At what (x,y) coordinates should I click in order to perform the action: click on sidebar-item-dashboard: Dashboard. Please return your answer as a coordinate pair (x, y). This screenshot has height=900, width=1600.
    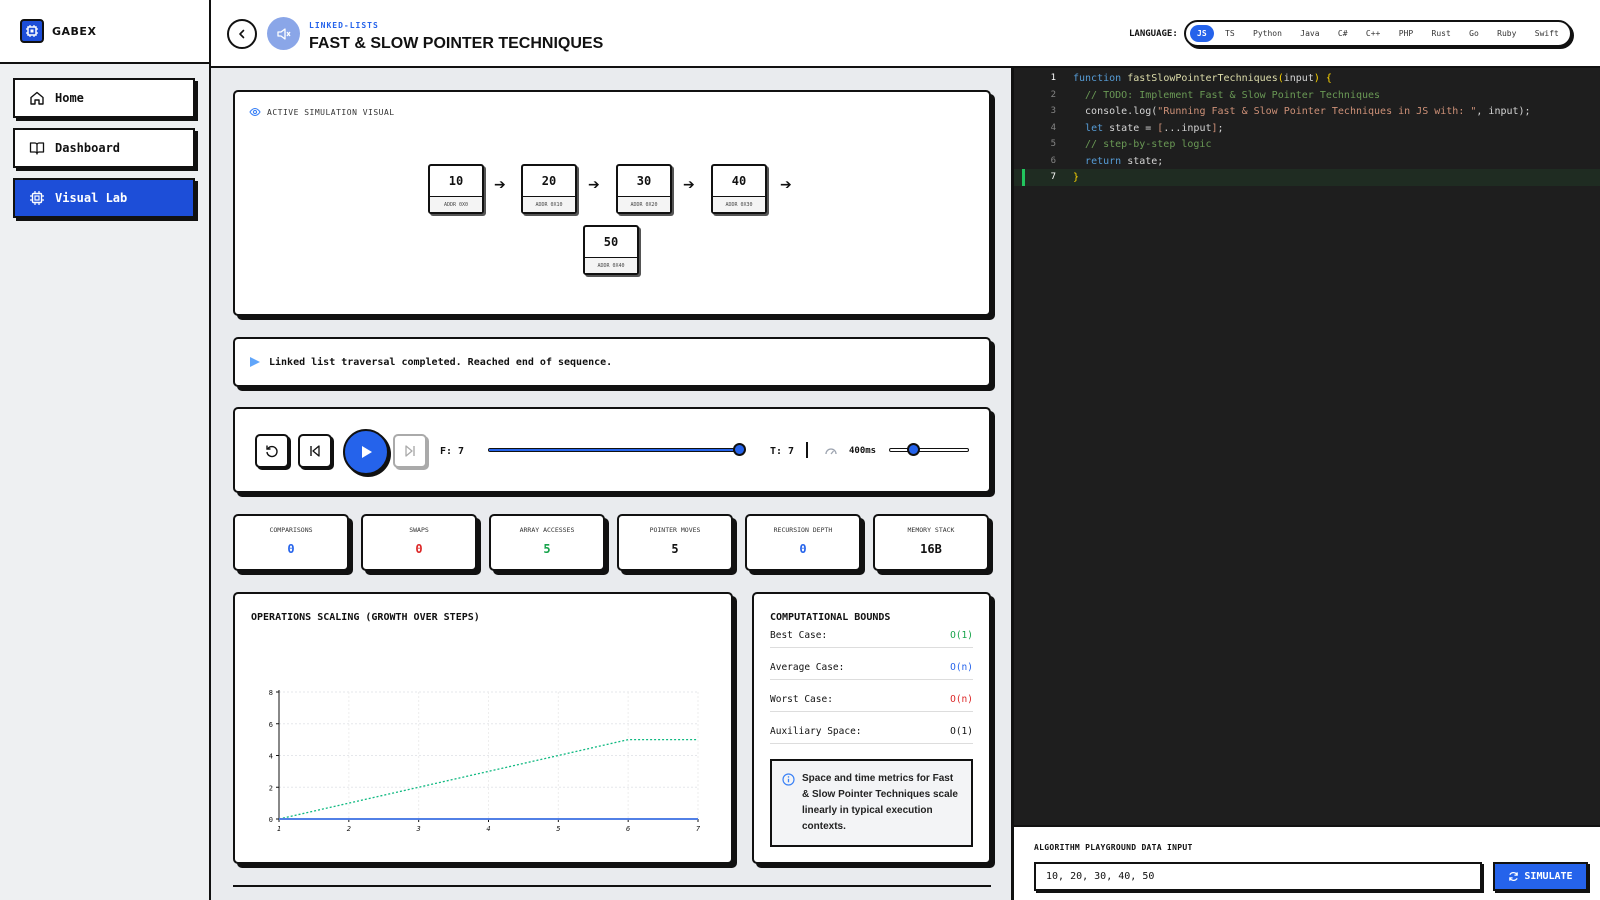
    Looking at the image, I should click on (104, 148).